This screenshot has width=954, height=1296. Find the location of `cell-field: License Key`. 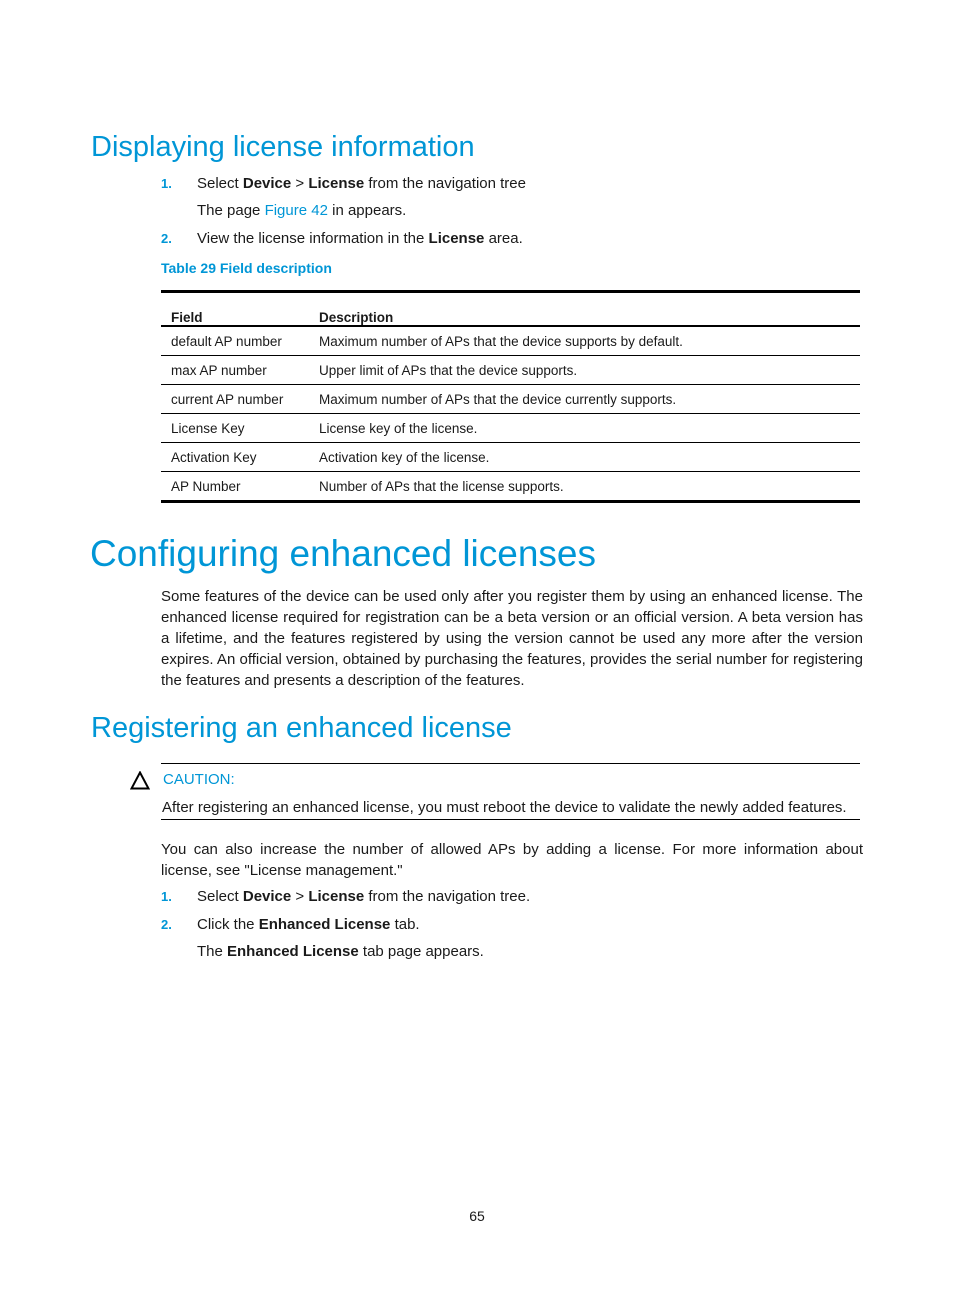

cell-field: License Key is located at coordinates (235, 428).